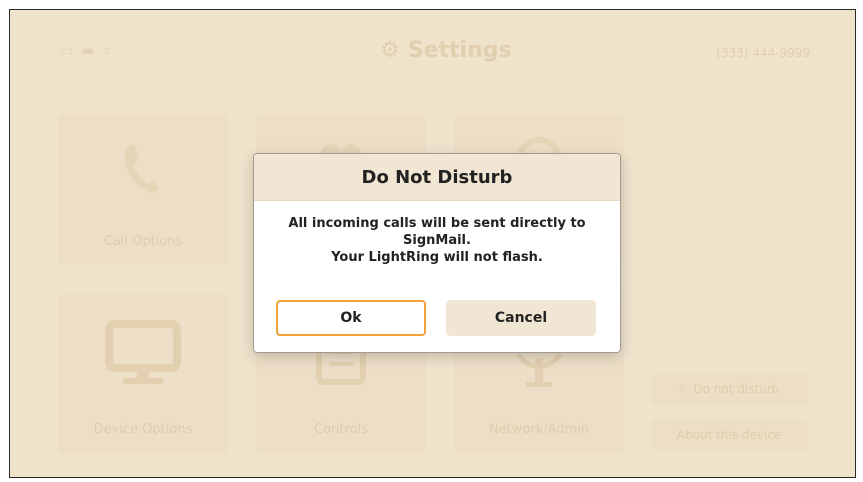 This screenshot has height=482, width=863. Describe the element at coordinates (106, 51) in the screenshot. I see `mic-icon: ⌽` at that location.